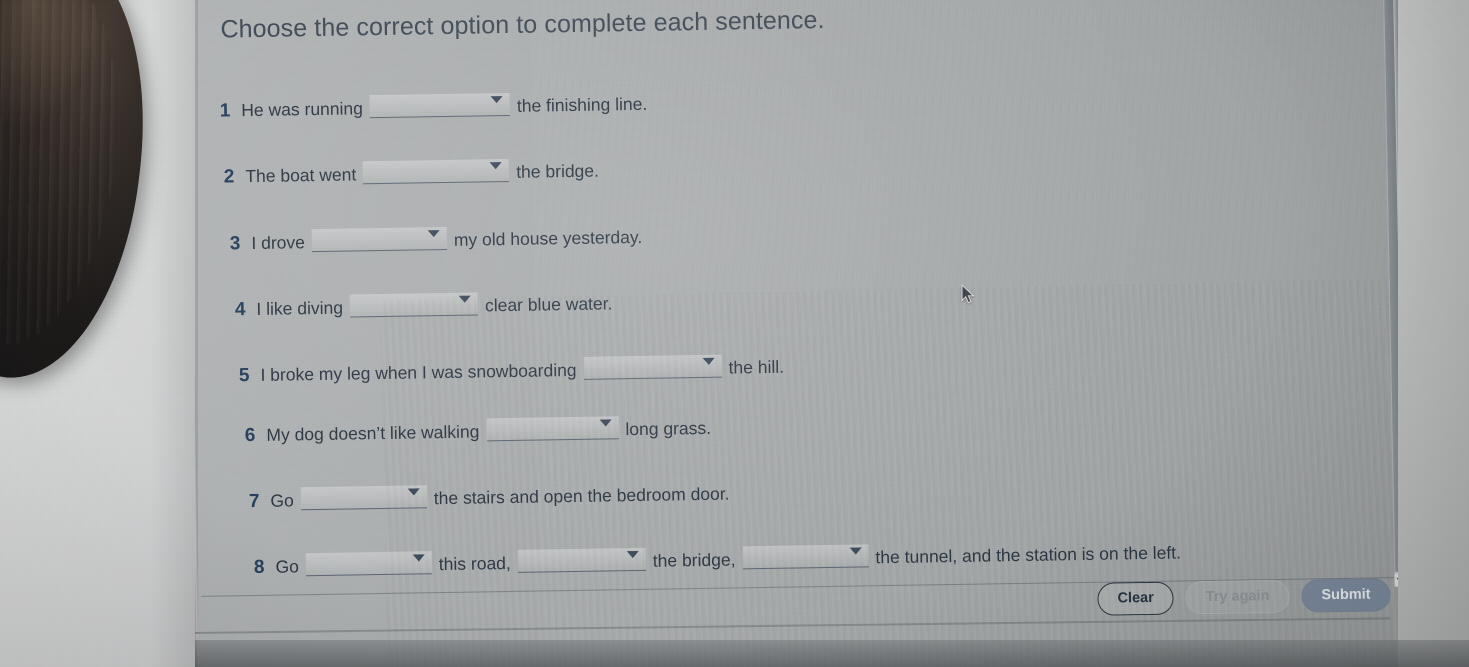  Describe the element at coordinates (581, 496) in the screenshot. I see `question-text-7b: the stairs and open the bedroom door.` at that location.